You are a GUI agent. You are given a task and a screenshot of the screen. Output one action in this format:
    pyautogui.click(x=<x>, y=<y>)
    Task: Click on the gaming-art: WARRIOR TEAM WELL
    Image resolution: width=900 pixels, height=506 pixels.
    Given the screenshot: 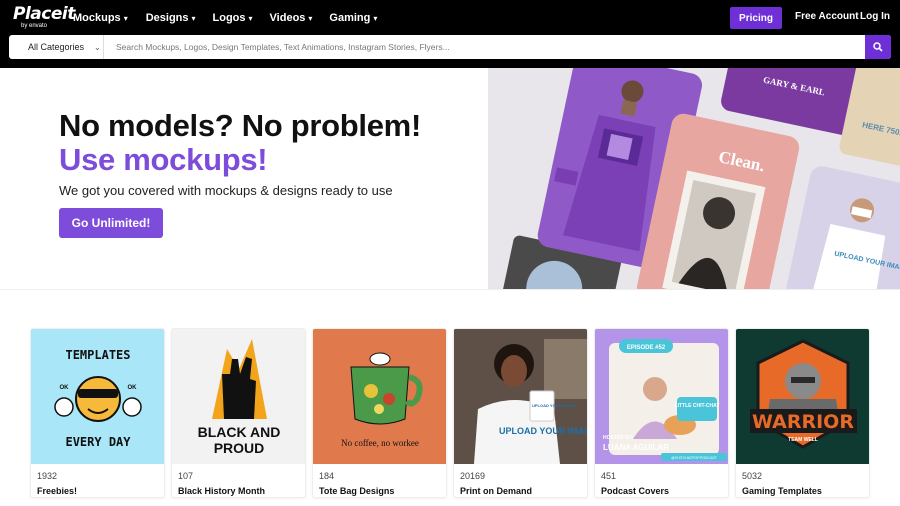 What is the action you would take?
    pyautogui.click(x=803, y=394)
    